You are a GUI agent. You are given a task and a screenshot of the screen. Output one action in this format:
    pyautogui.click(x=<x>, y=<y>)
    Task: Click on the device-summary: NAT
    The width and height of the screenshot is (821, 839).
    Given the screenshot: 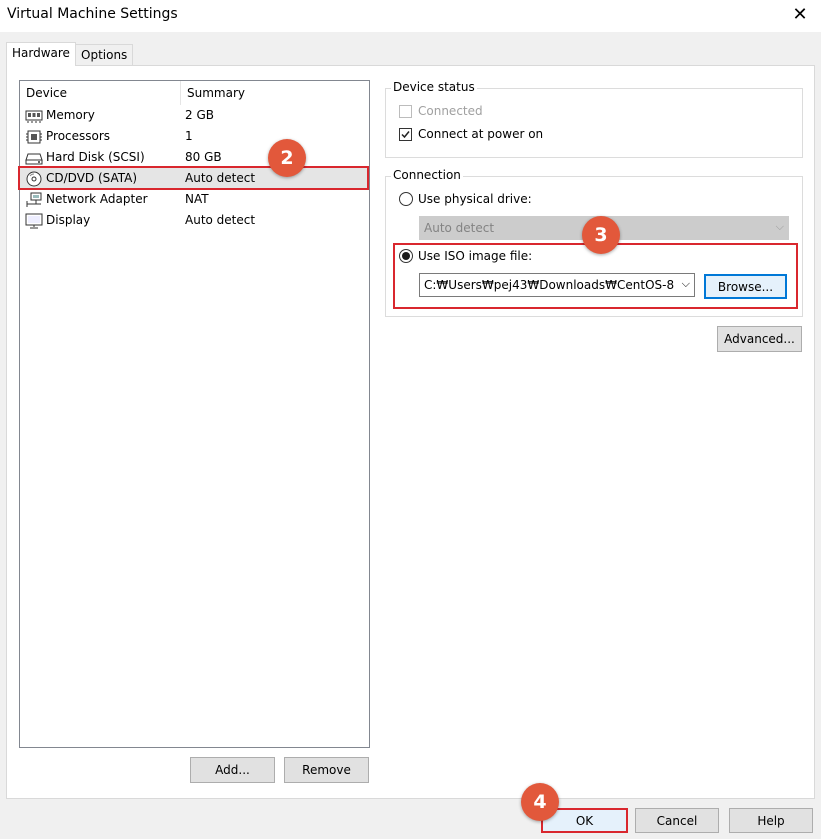 What is the action you would take?
    pyautogui.click(x=197, y=199)
    